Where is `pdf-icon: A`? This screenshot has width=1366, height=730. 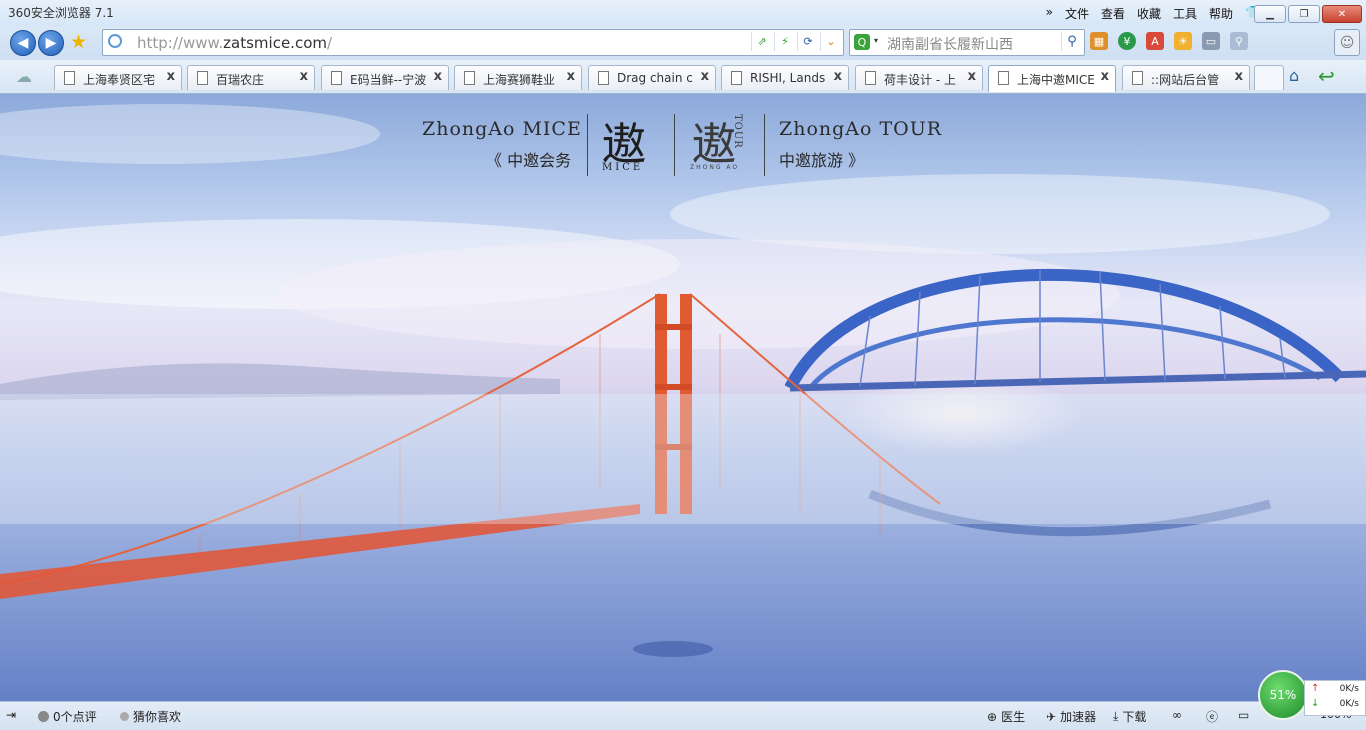
pdf-icon: A is located at coordinates (1155, 41).